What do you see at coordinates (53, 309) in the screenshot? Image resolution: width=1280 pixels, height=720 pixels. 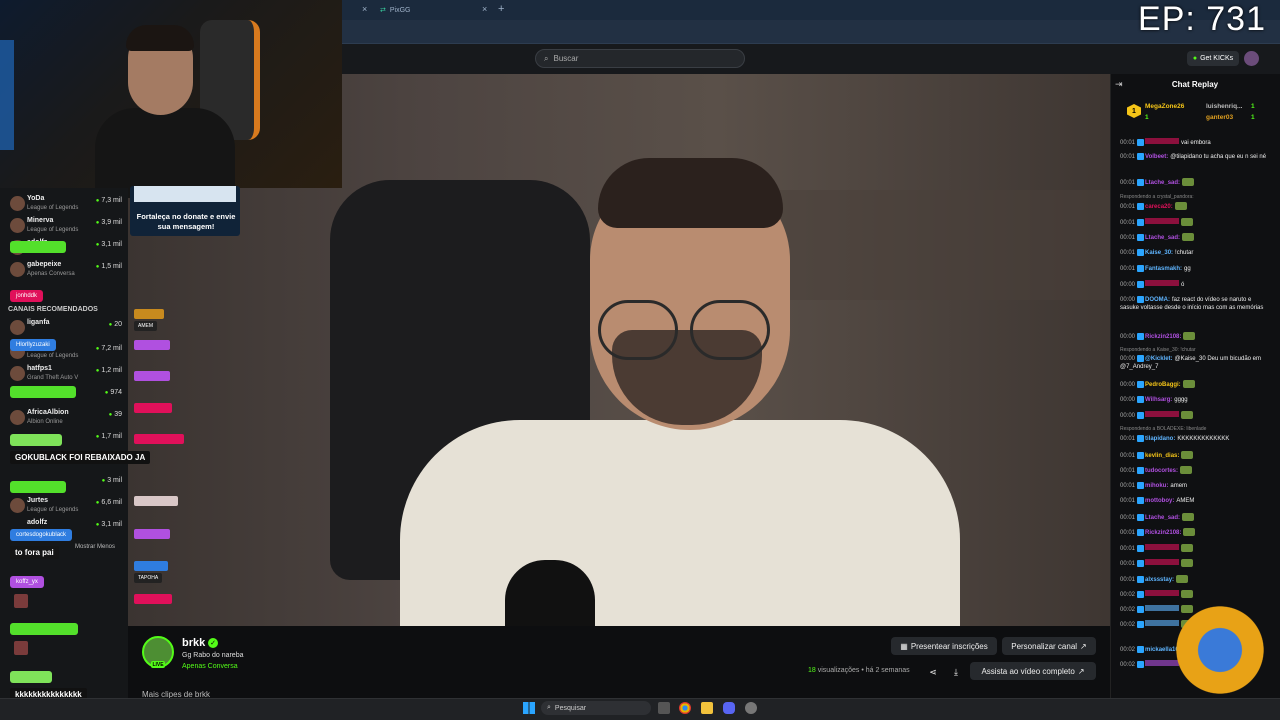 I see `recommended-label: CANAIS RECOMENDADOS` at bounding box center [53, 309].